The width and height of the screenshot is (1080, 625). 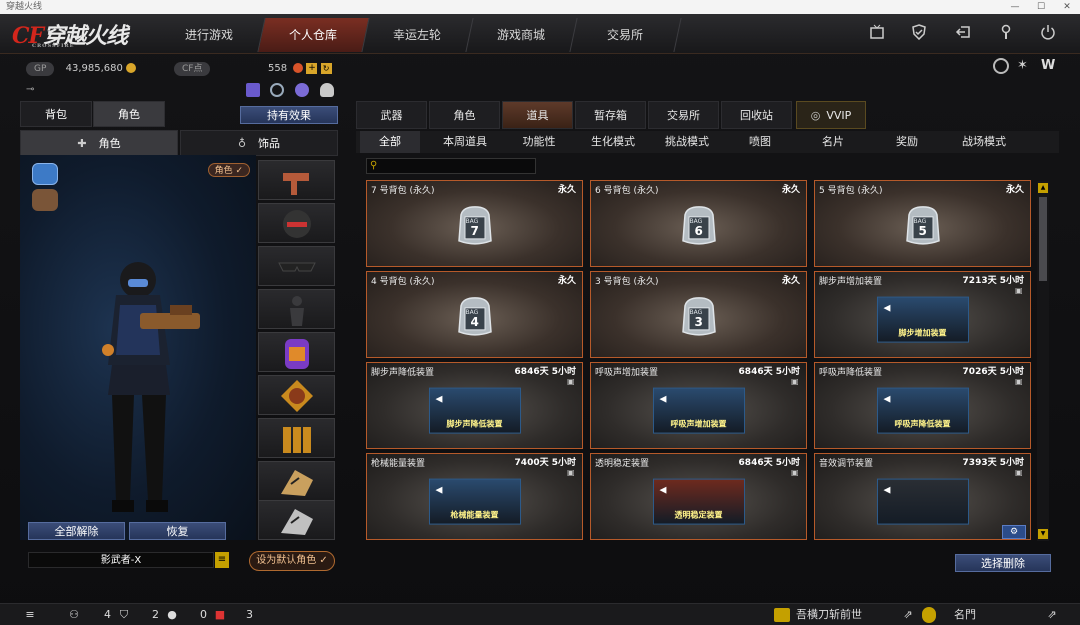 I want to click on magic-icon: ✶, so click(x=1025, y=66).